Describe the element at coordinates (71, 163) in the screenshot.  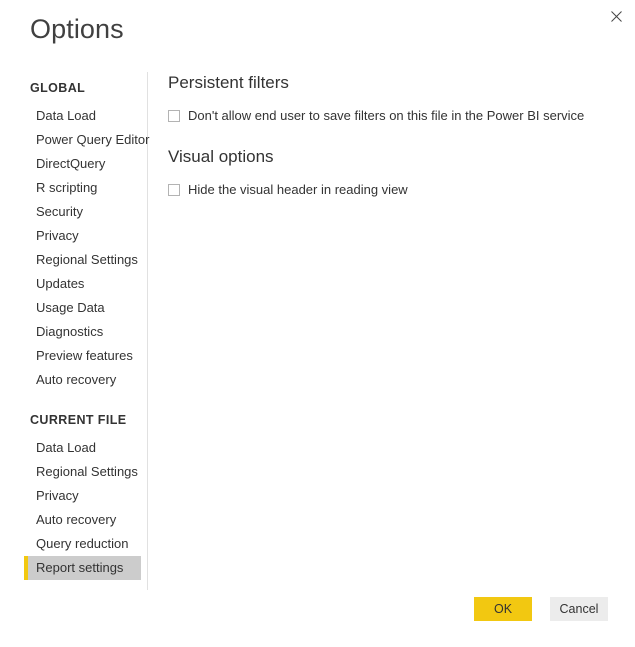
I see `sidebar-item-label: DirectQuery` at that location.